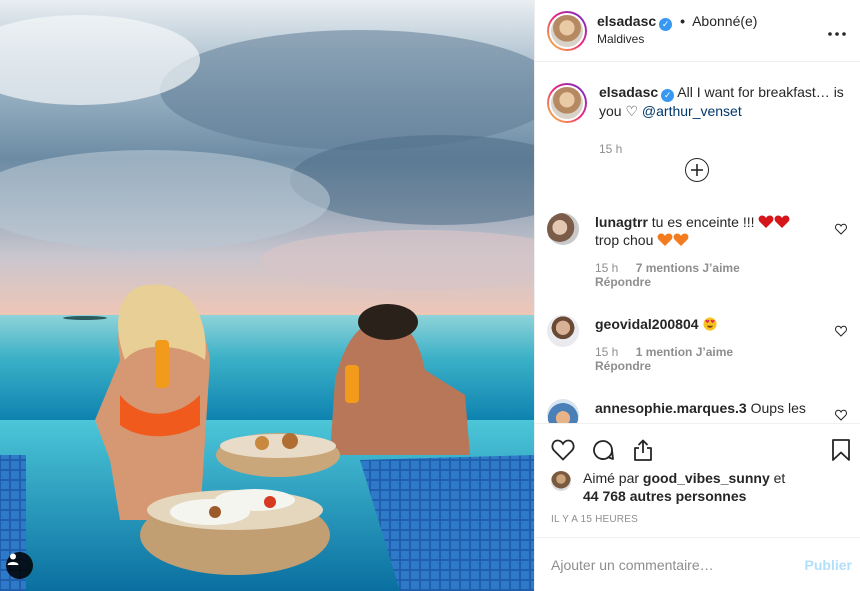  What do you see at coordinates (712, 39) in the screenshot?
I see `post-location: Maldives` at bounding box center [712, 39].